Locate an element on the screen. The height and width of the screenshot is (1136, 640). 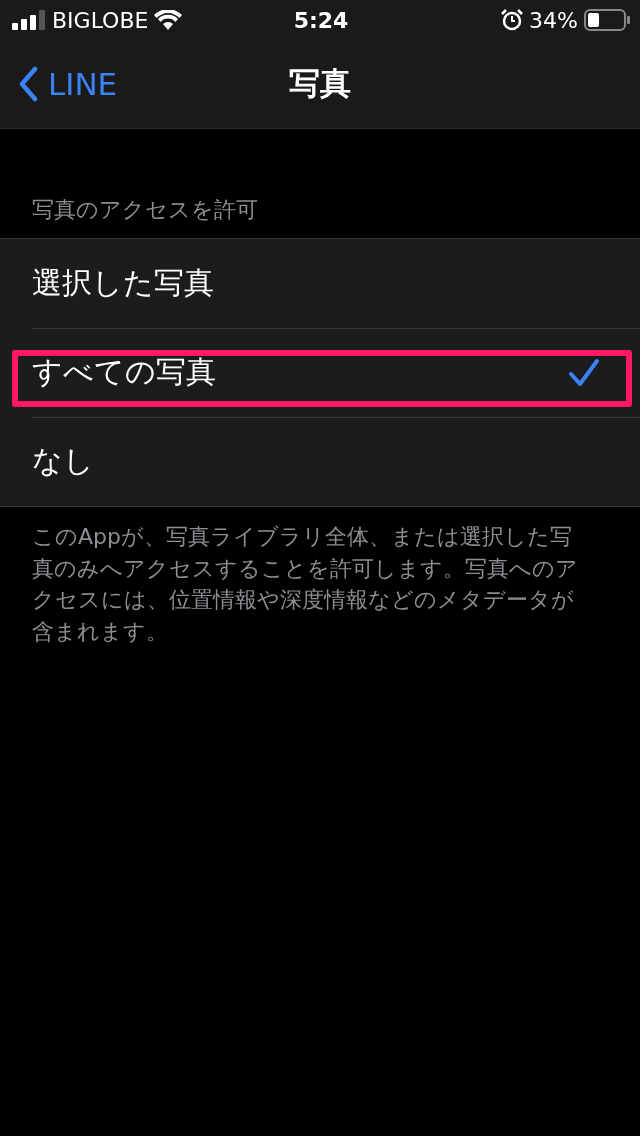
back-button: LINE is located at coordinates (62, 84).